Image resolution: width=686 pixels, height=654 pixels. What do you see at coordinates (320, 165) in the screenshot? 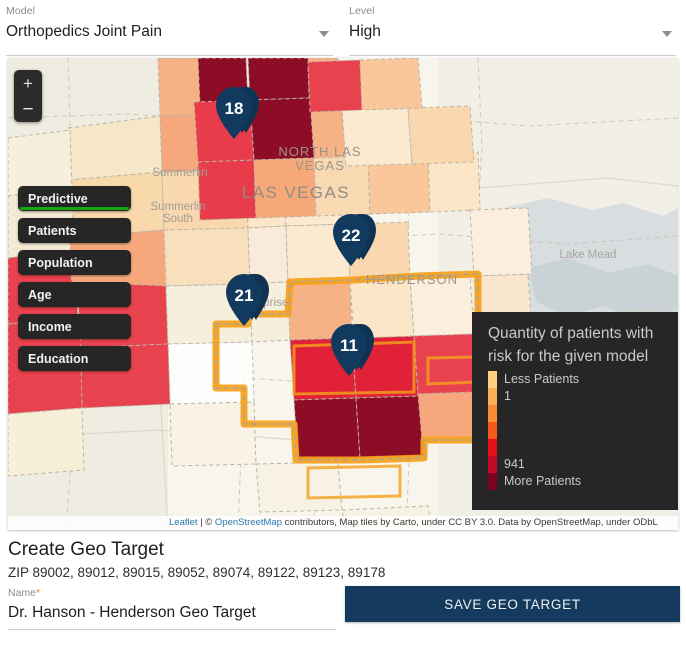
I see `svg-text: VEGAS` at bounding box center [320, 165].